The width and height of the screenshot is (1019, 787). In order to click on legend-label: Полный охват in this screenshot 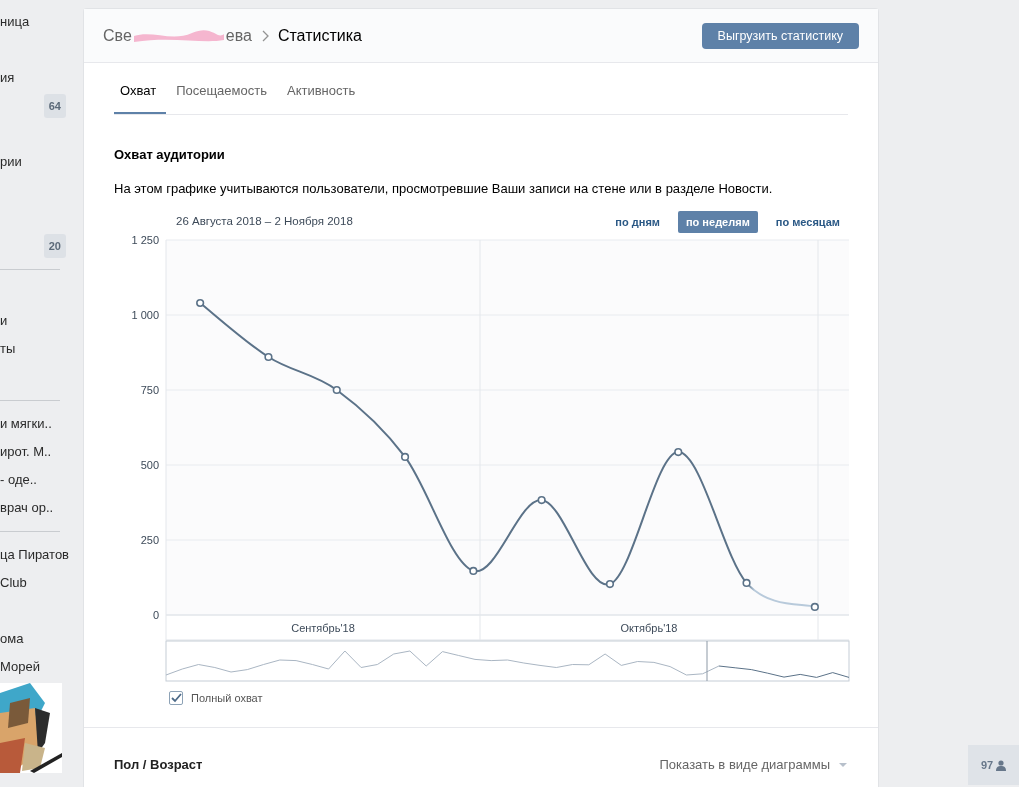, I will do `click(227, 698)`.